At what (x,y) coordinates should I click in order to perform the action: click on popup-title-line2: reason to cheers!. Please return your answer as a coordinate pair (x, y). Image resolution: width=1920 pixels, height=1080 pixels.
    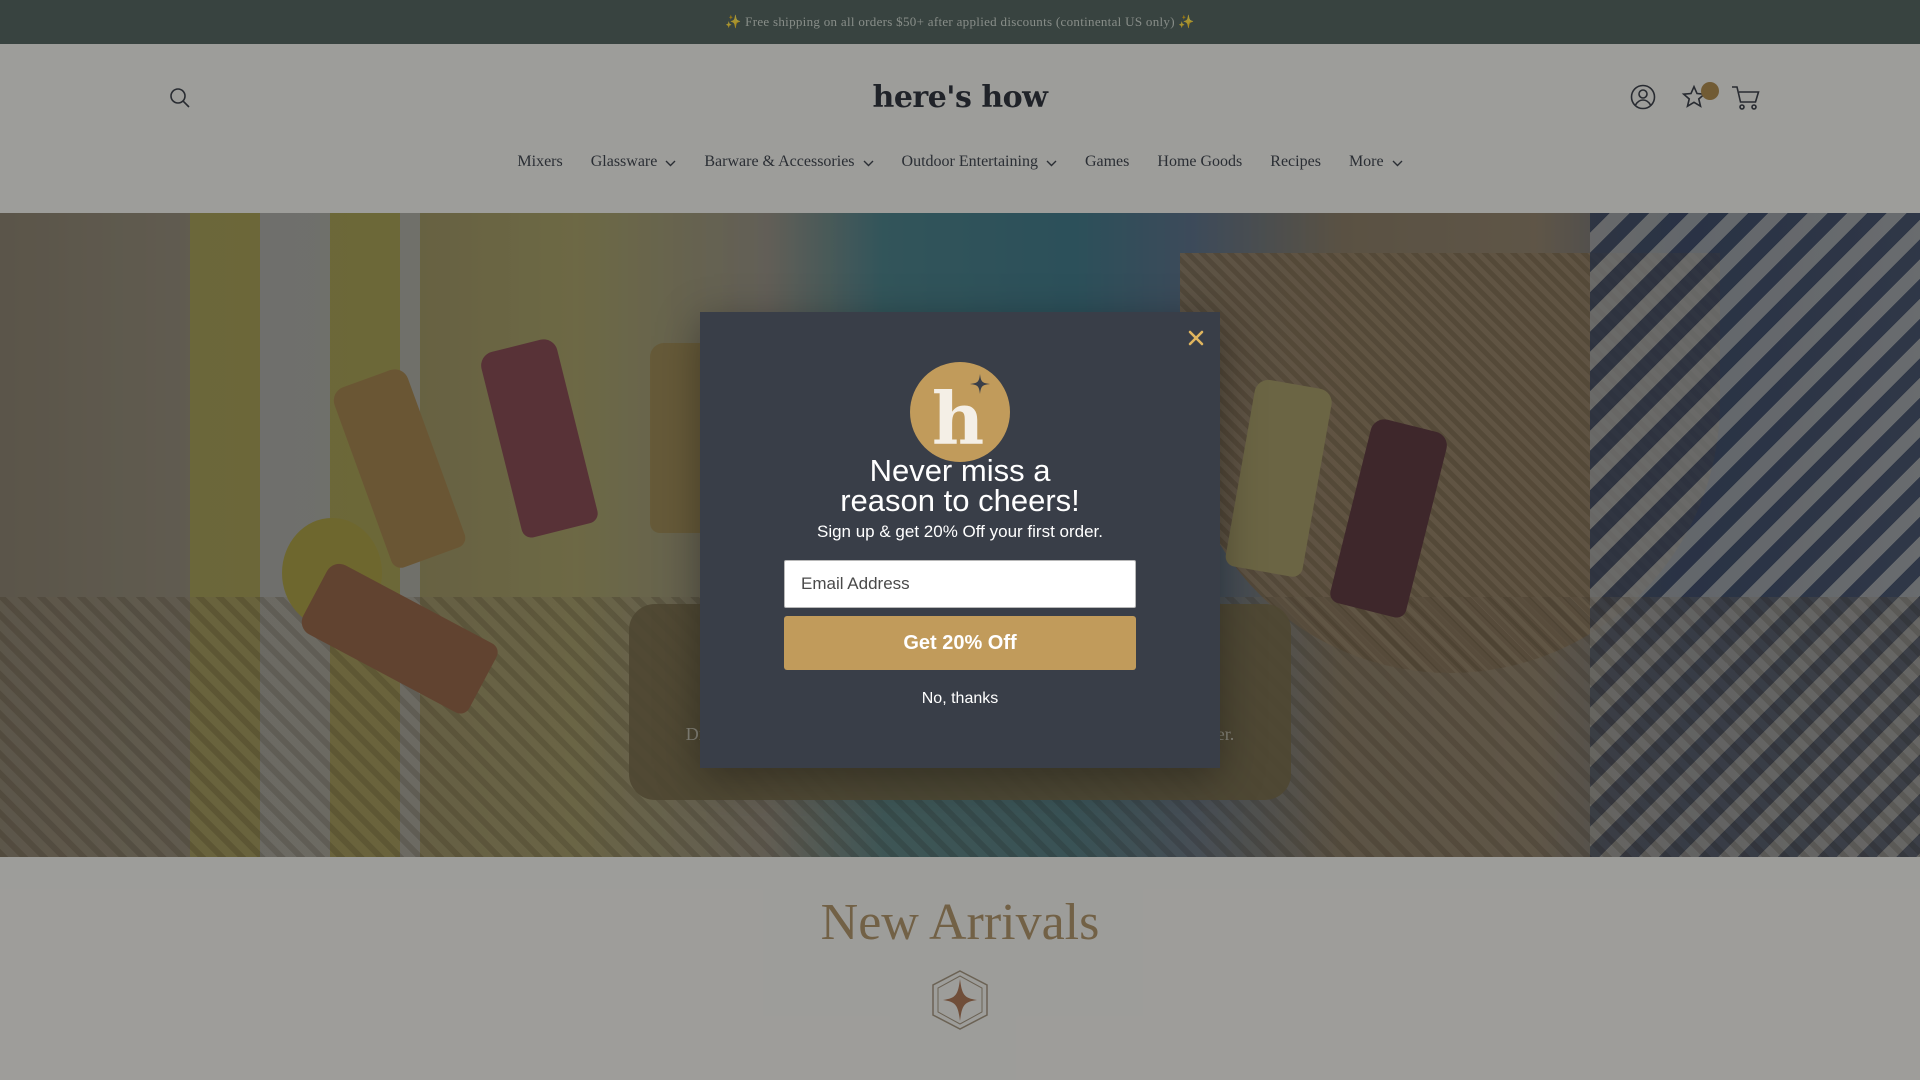
    Looking at the image, I should click on (960, 500).